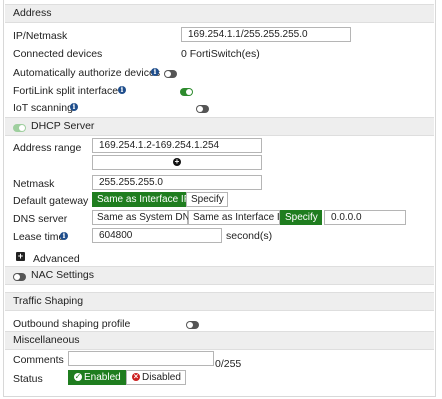  I want to click on dhcp-server-toggle, so click(19, 128).